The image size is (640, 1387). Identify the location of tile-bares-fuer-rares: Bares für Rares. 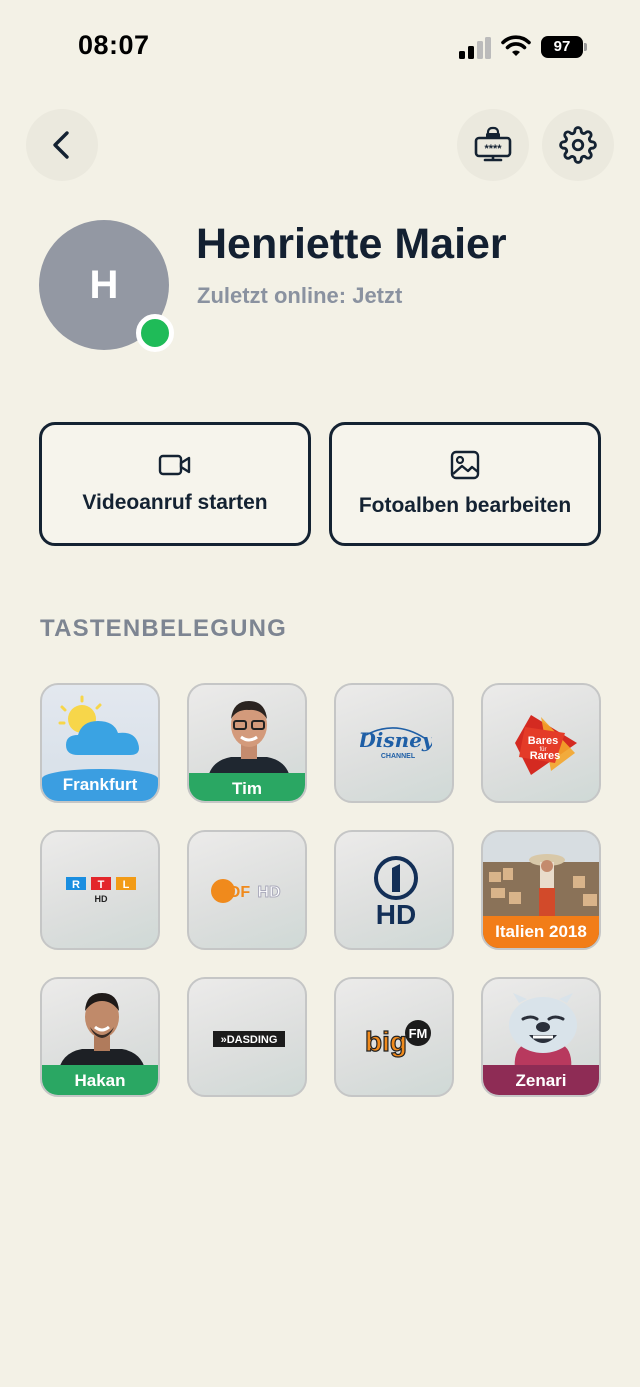
(541, 743).